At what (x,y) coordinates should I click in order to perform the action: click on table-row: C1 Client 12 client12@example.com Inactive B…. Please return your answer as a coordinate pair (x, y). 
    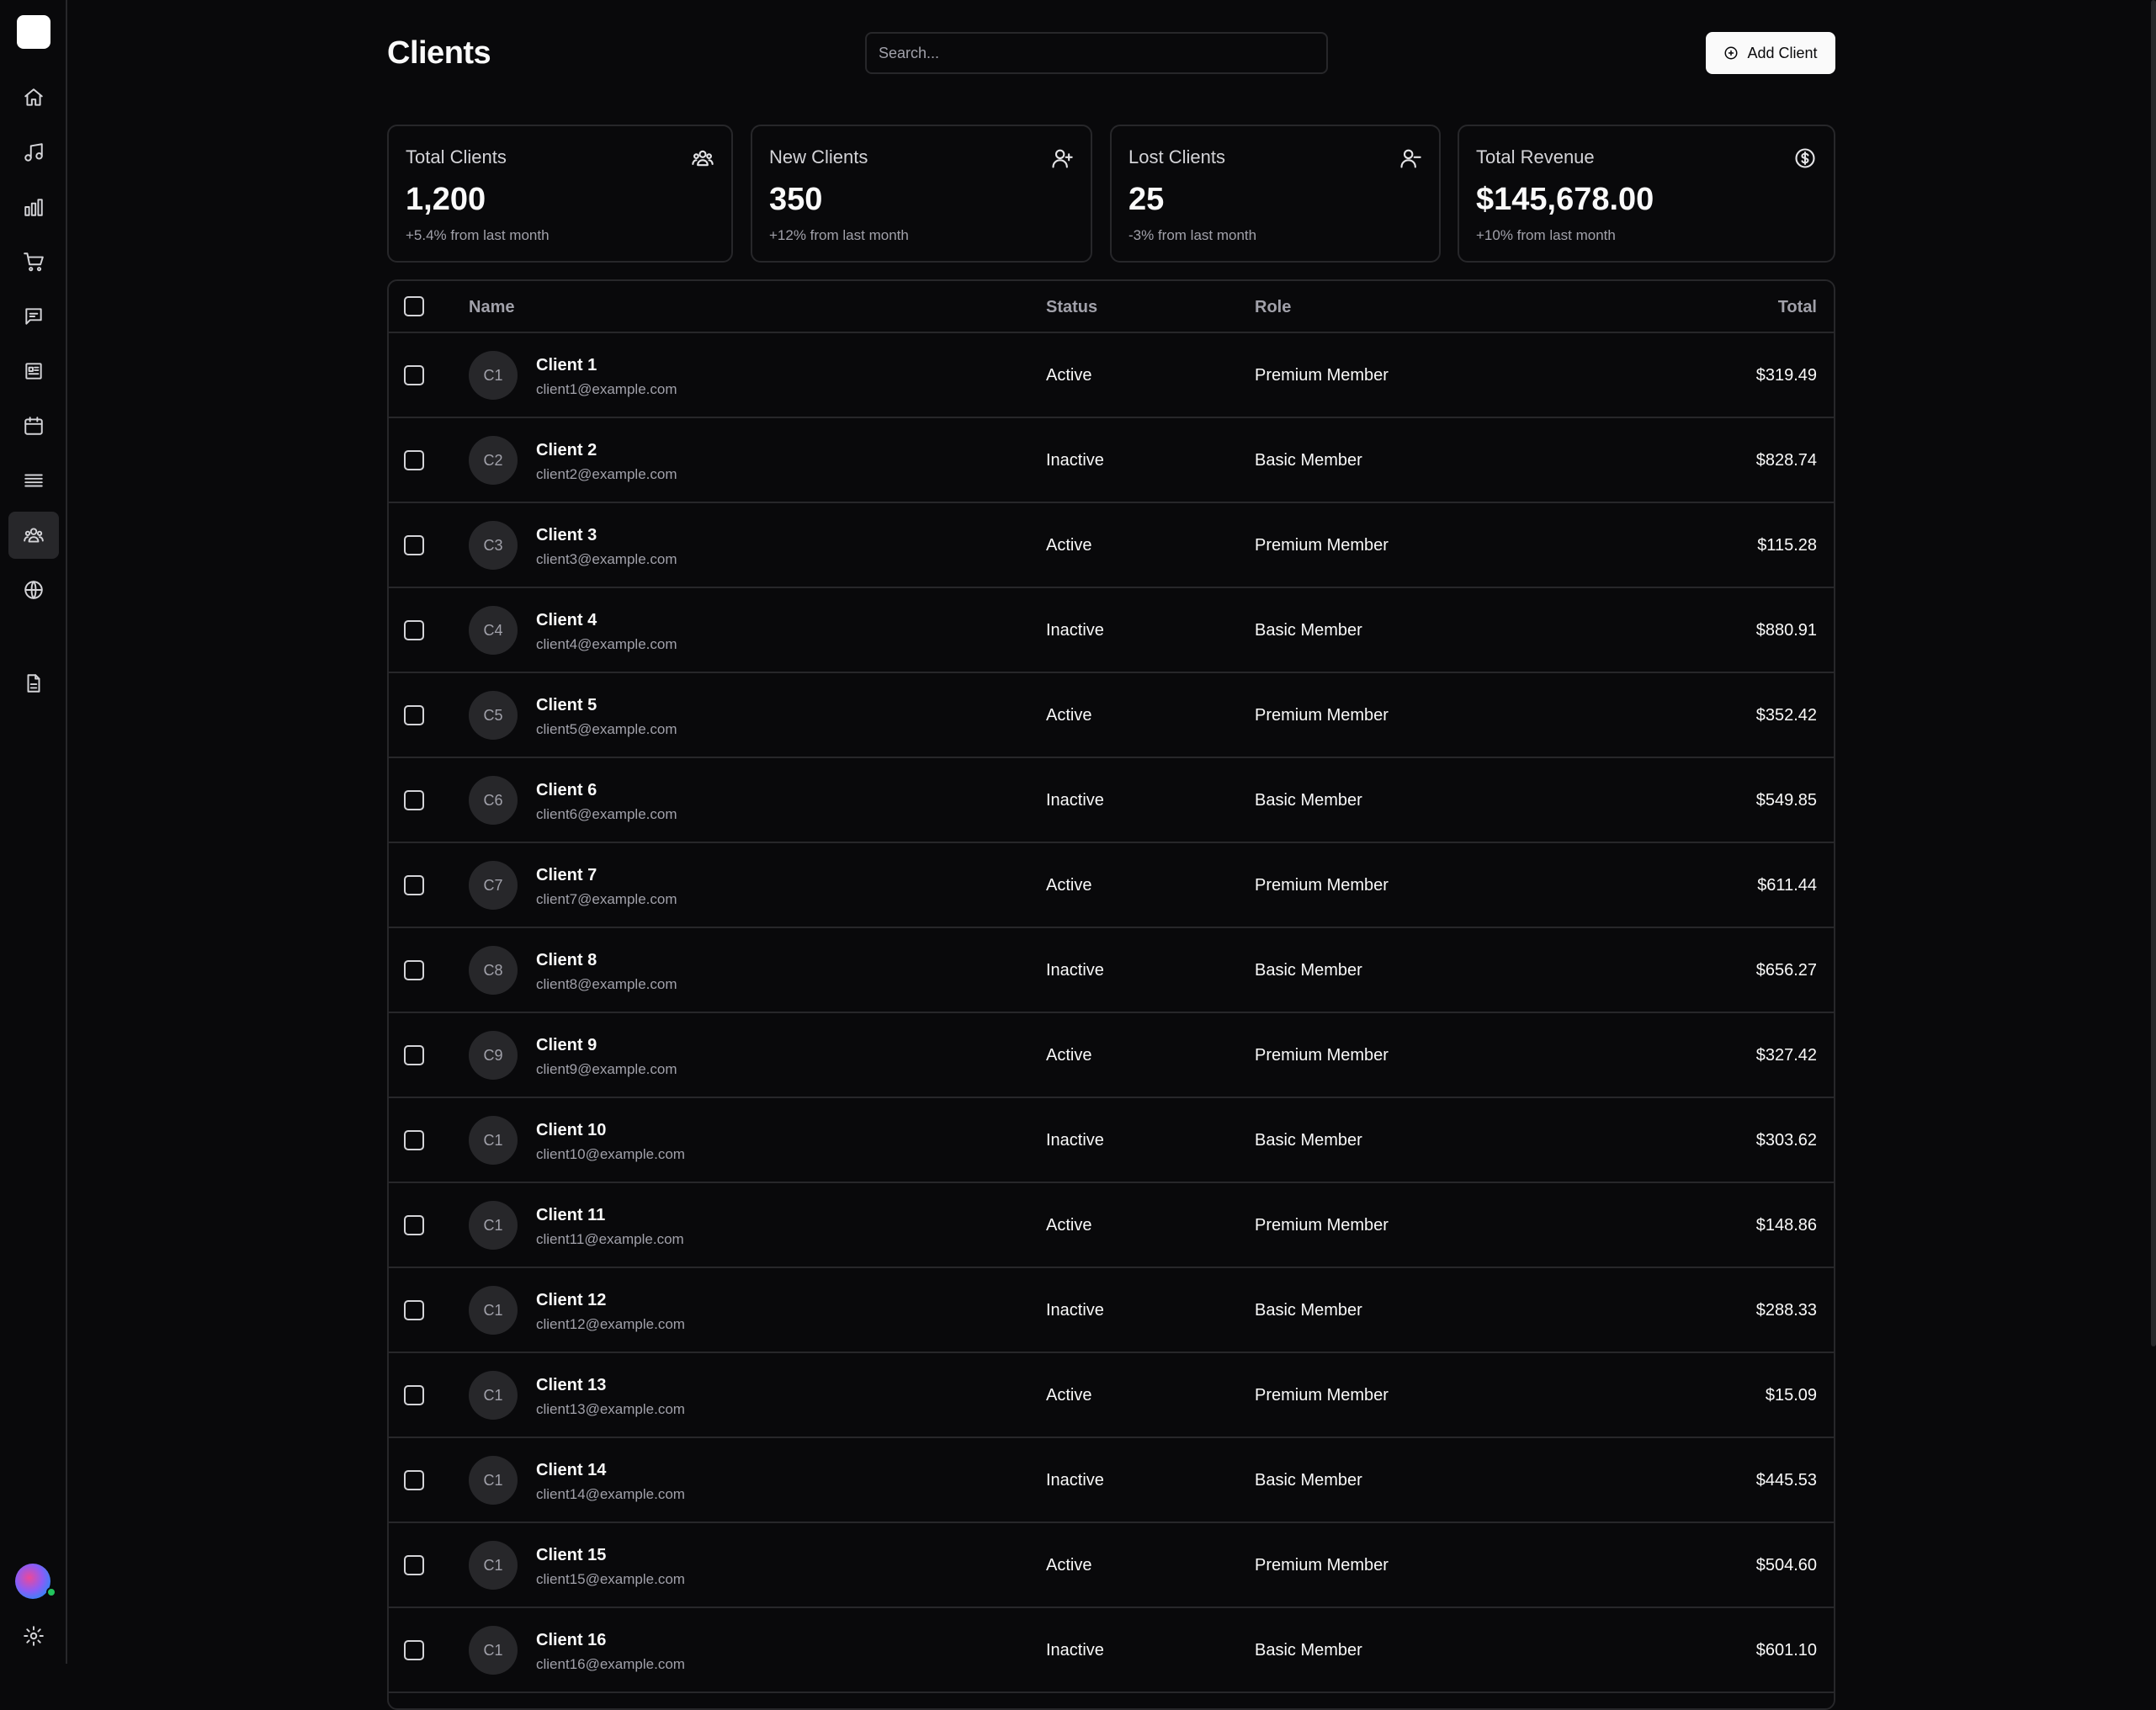
    Looking at the image, I should click on (1111, 1310).